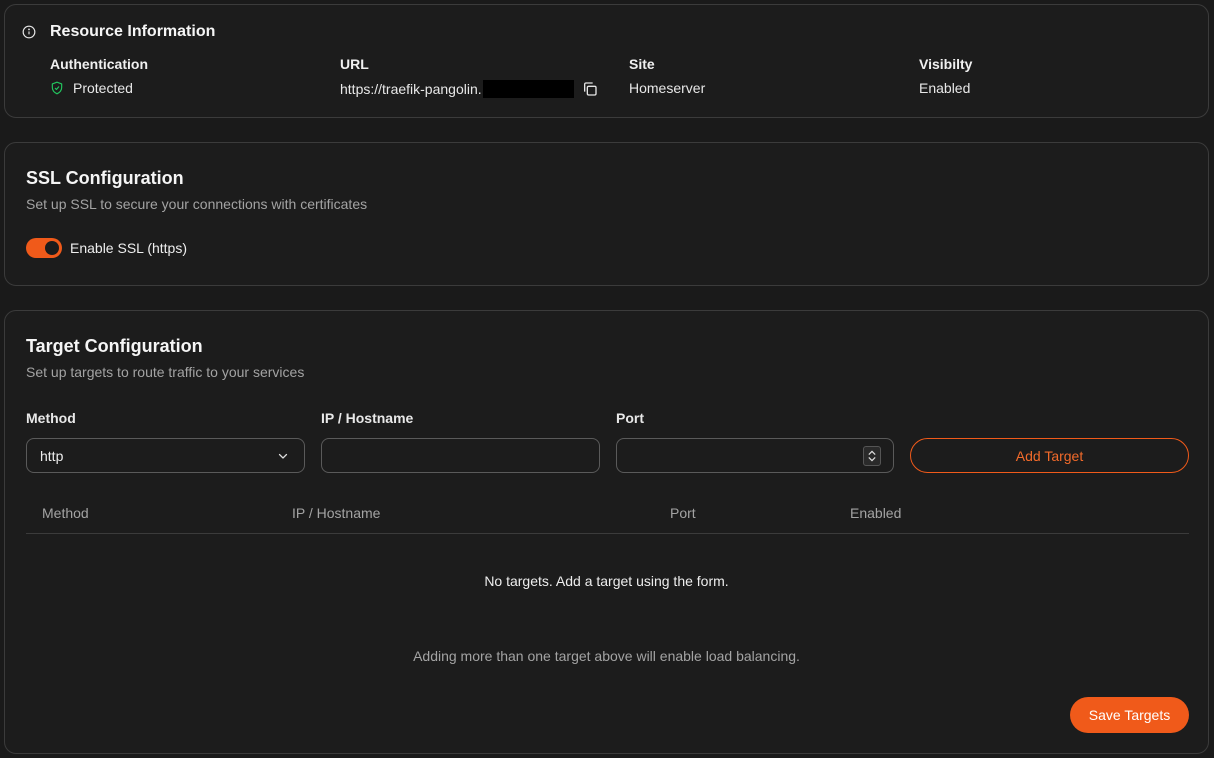 The height and width of the screenshot is (758, 1214). I want to click on authentication-value: Protected, so click(103, 88).